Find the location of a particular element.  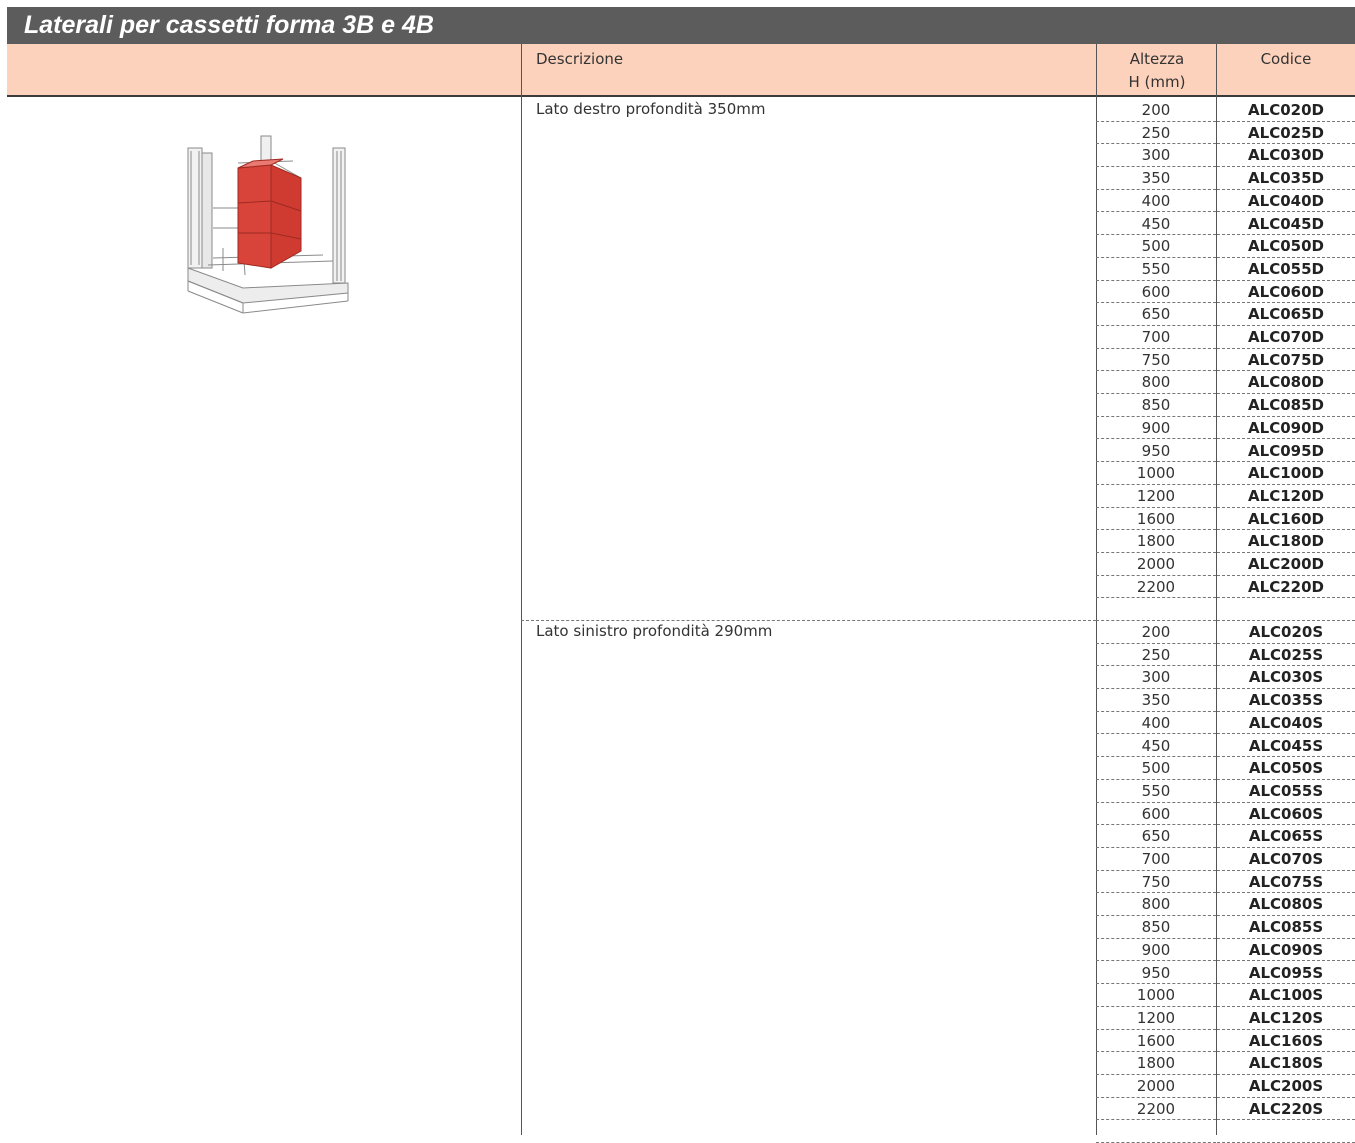

cell-codice: ALC120S is located at coordinates (1286, 1018).